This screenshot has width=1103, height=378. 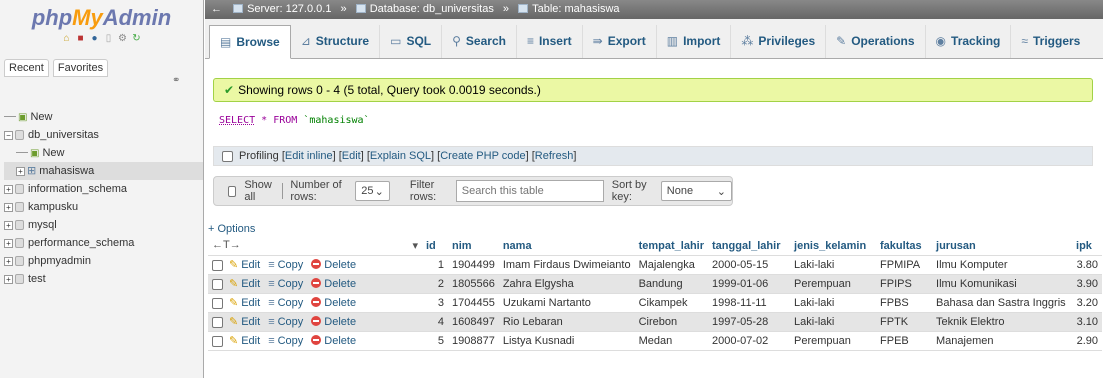 I want to click on cell-fakultas: FPIPS, so click(x=904, y=284).